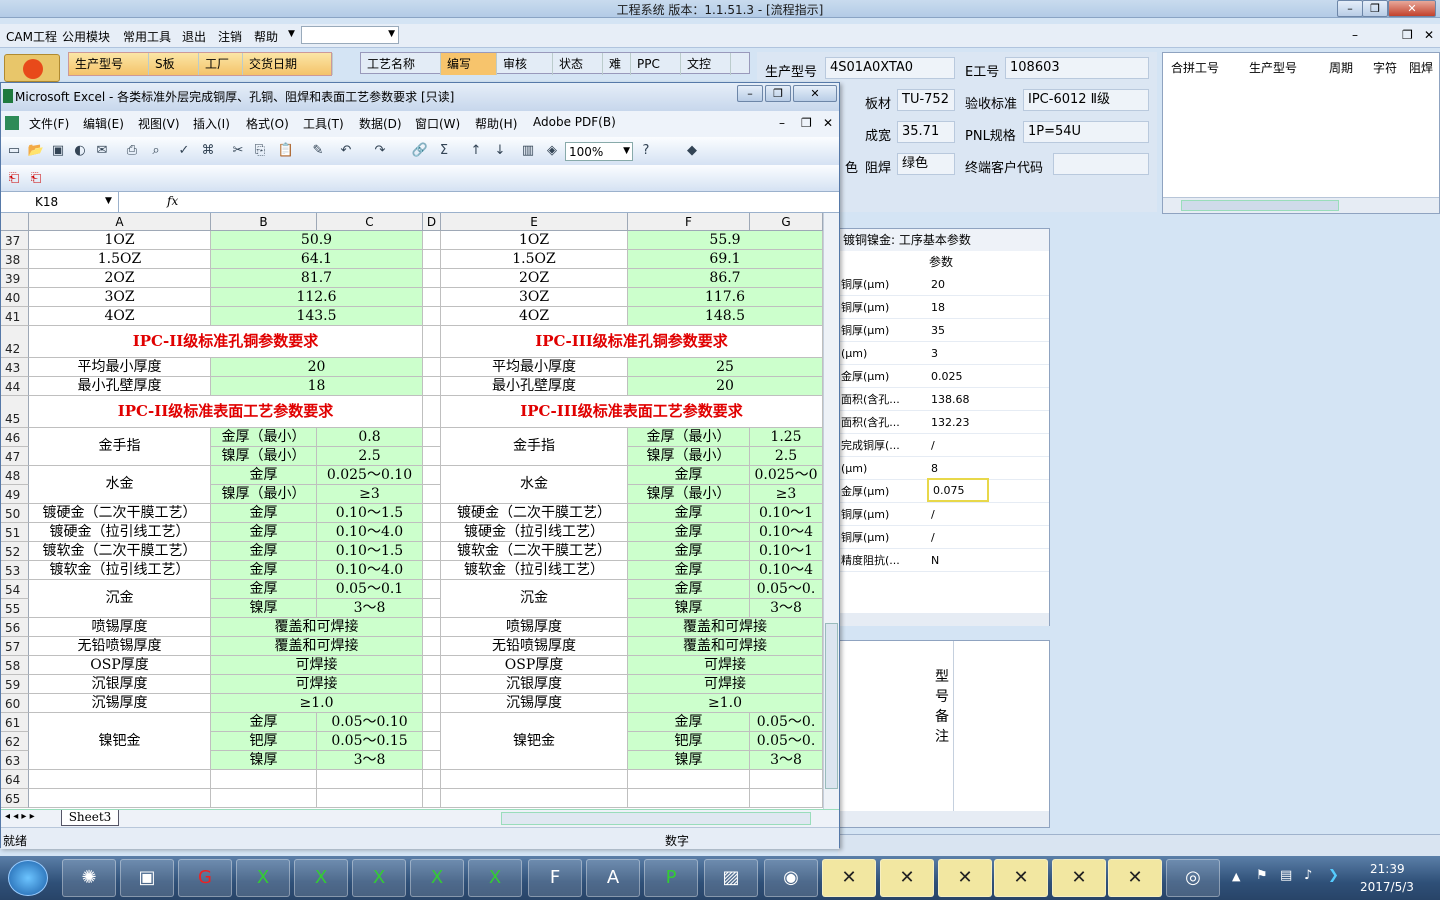 This screenshot has height=900, width=1440. I want to click on row-header: 50, so click(15, 513).